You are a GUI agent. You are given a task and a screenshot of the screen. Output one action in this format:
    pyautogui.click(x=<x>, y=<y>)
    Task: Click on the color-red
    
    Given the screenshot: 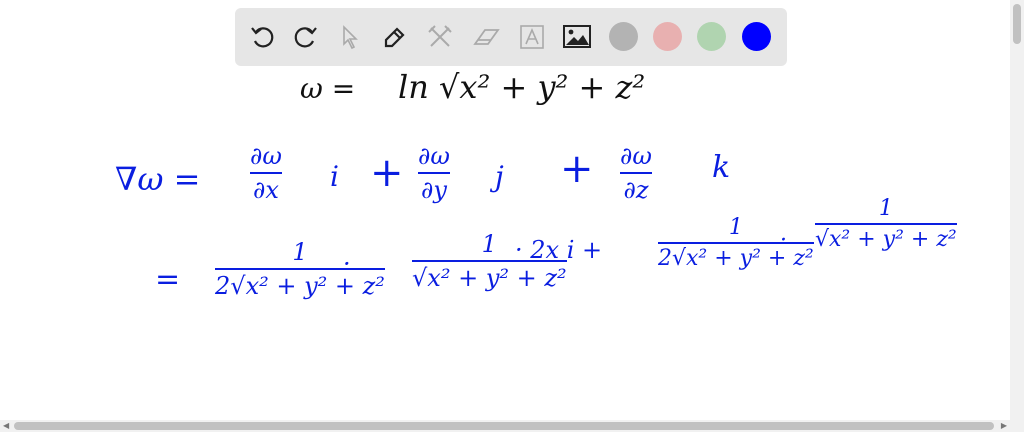 What is the action you would take?
    pyautogui.click(x=667, y=36)
    